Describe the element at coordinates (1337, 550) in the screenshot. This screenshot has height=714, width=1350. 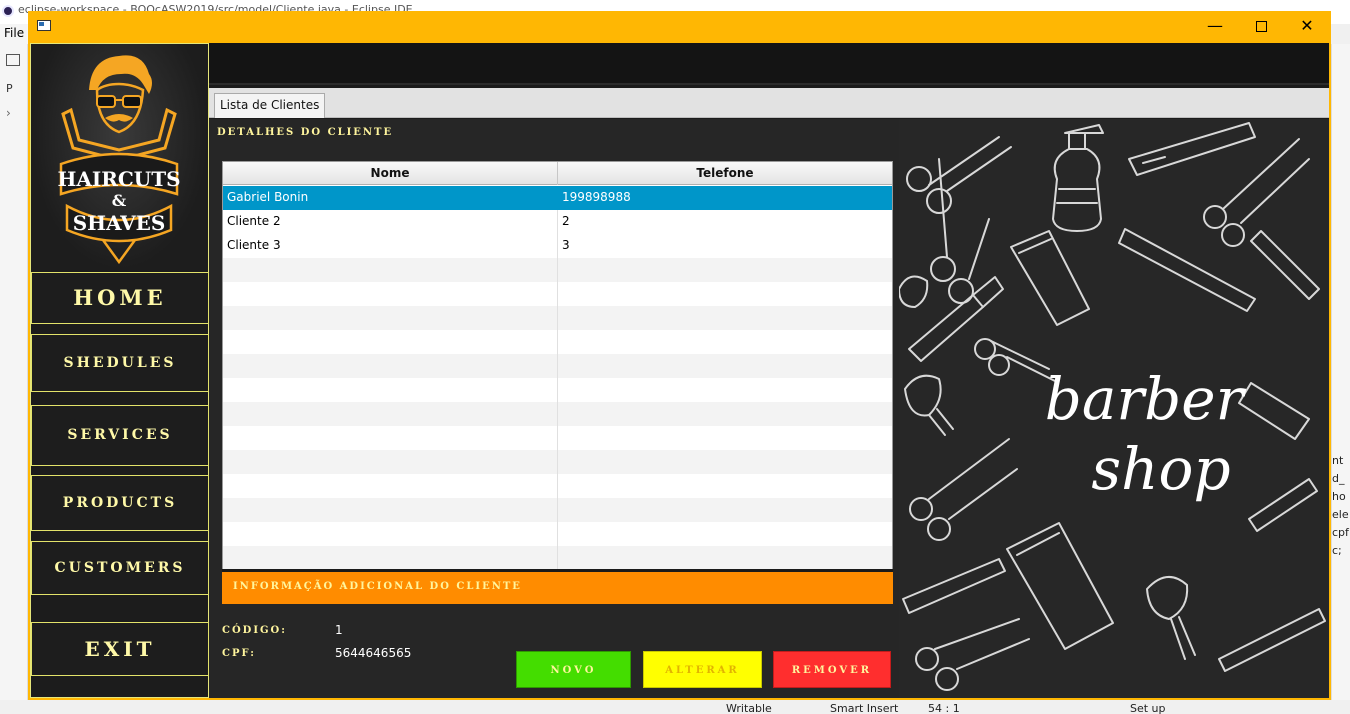
I see `ide-right-fragment: c;` at that location.